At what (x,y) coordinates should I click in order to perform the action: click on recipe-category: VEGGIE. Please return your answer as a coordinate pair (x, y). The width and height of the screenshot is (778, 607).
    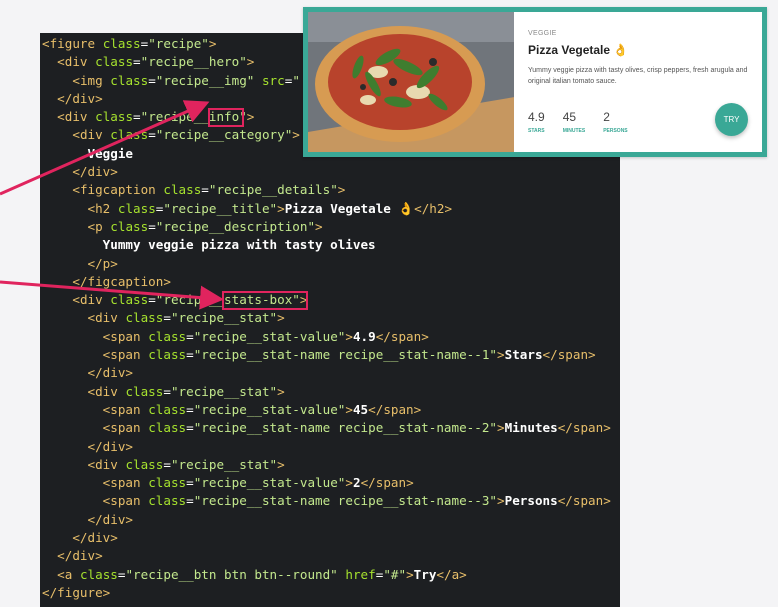
    Looking at the image, I should click on (542, 33).